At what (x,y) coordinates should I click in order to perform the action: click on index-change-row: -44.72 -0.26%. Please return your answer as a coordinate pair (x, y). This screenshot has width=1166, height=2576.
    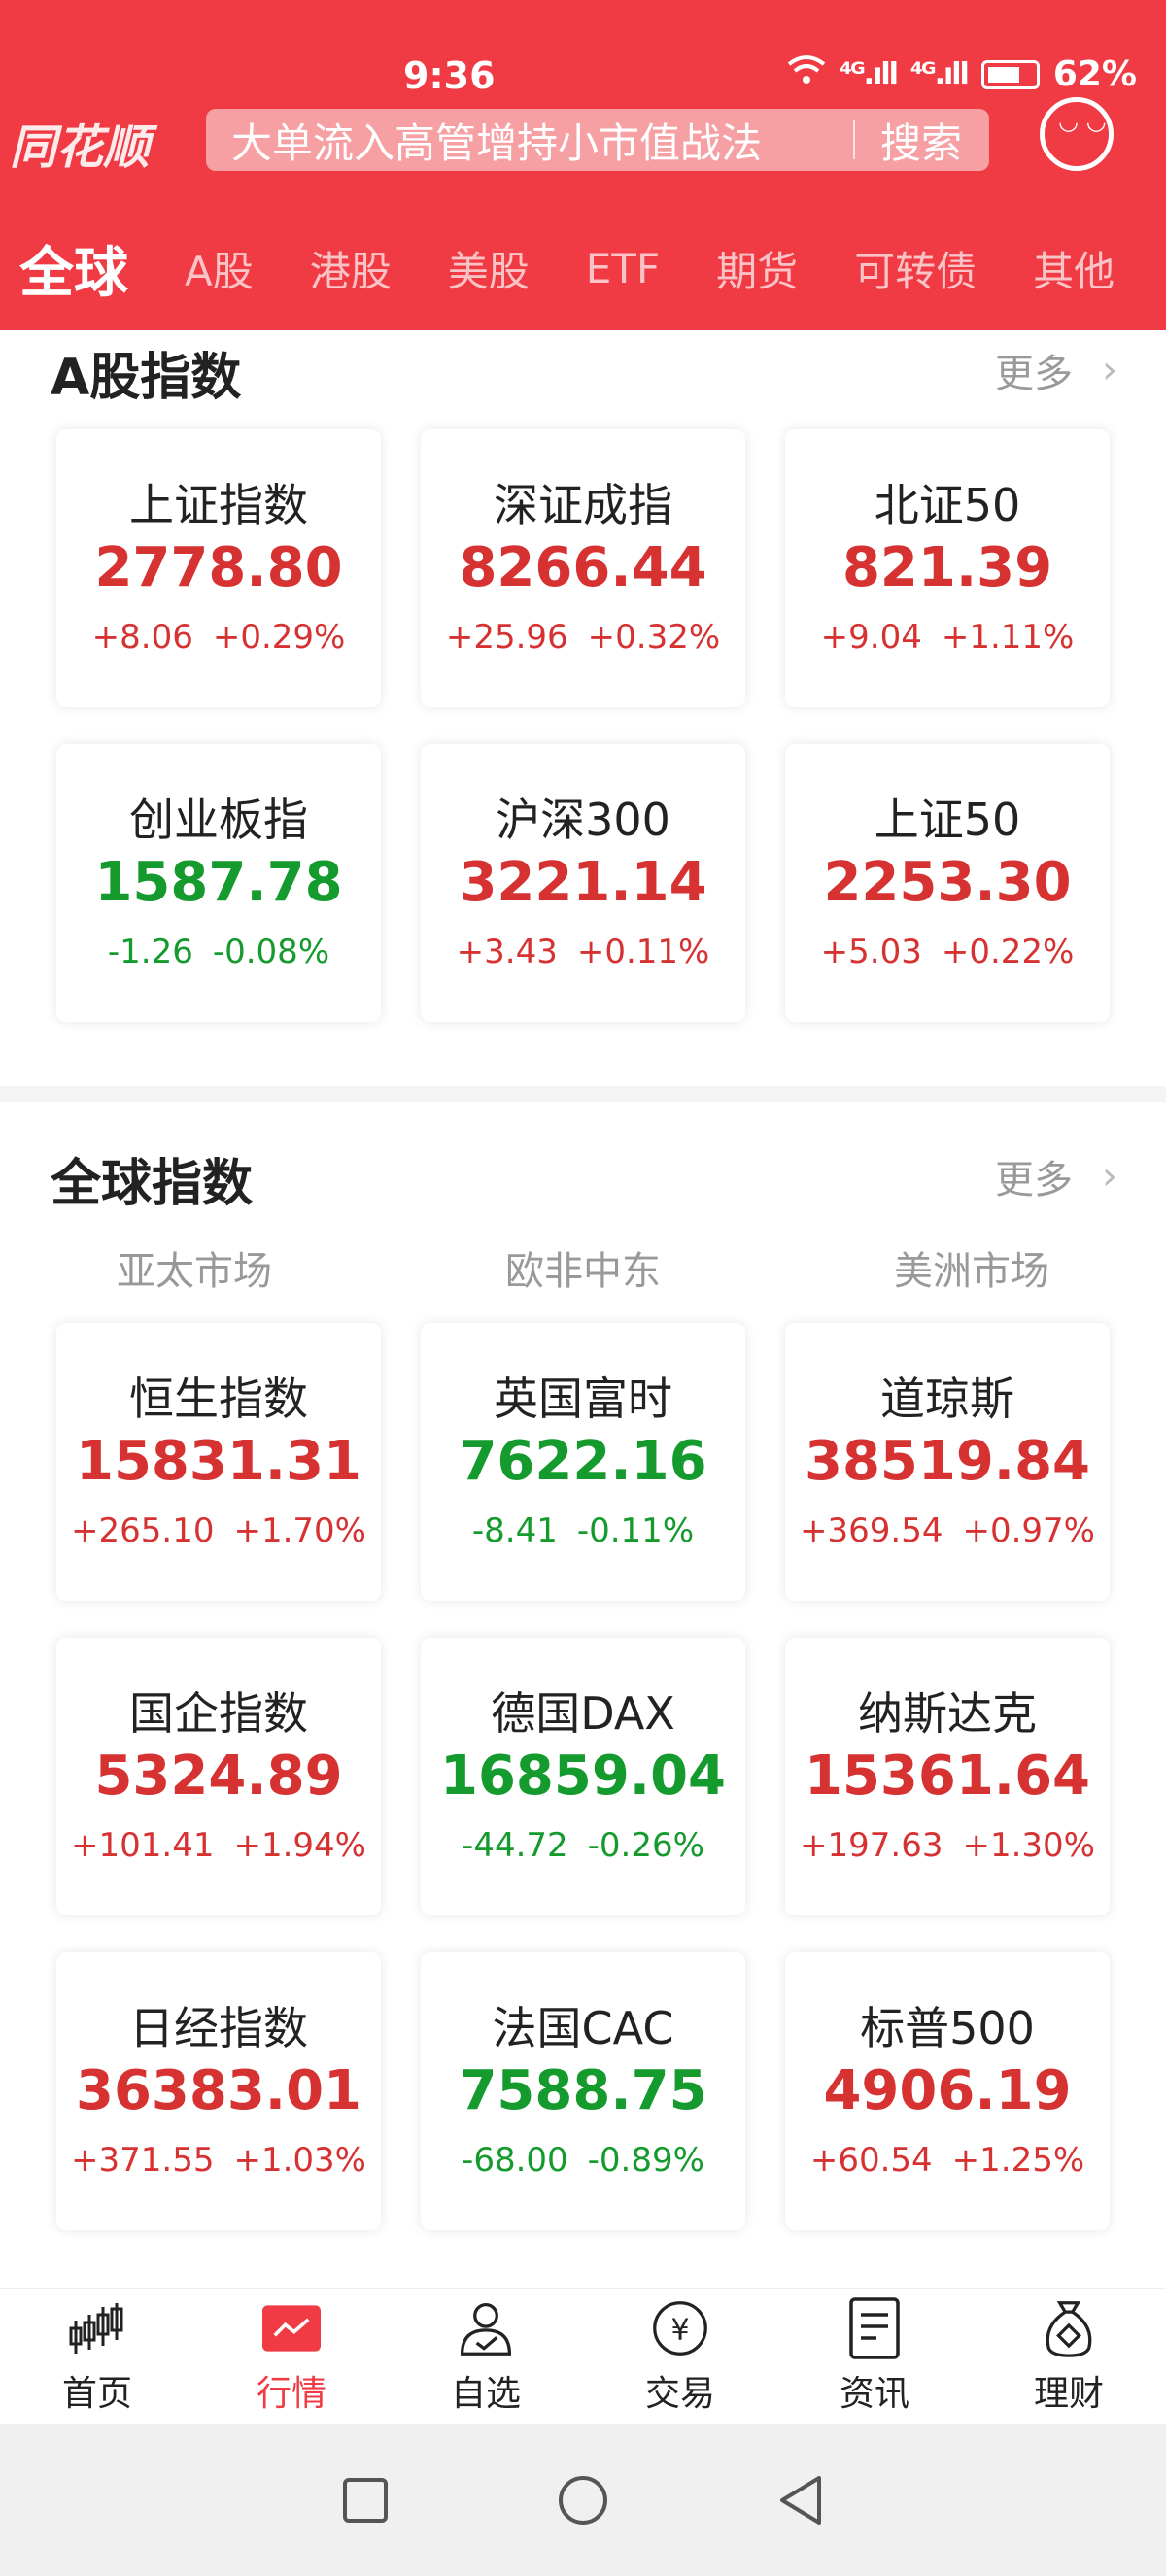
    Looking at the image, I should click on (583, 1845).